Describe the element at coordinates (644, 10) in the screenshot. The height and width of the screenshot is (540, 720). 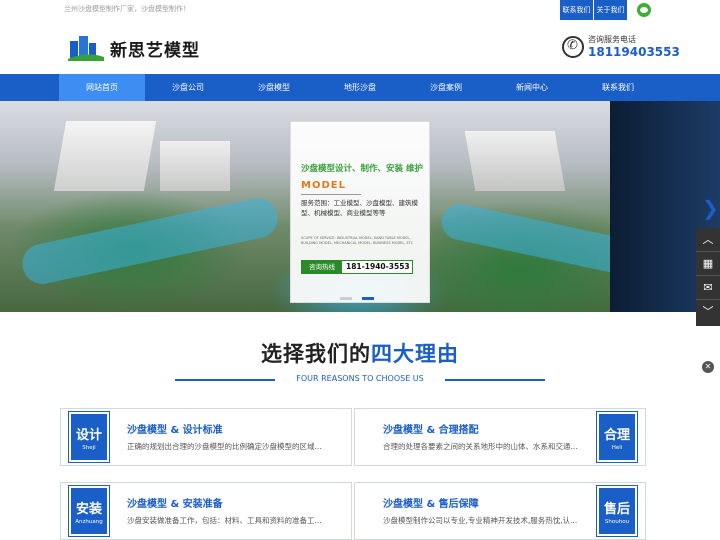
I see `wechat-icon` at that location.